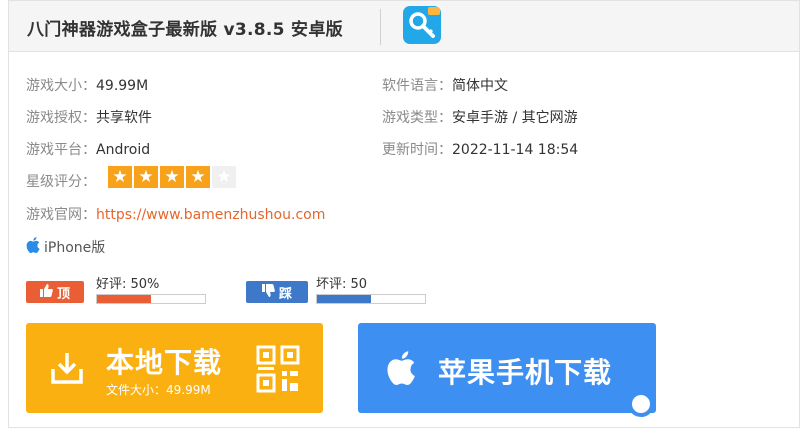 The height and width of the screenshot is (436, 800). What do you see at coordinates (417, 118) in the screenshot?
I see `type-label: 游戏类型：` at bounding box center [417, 118].